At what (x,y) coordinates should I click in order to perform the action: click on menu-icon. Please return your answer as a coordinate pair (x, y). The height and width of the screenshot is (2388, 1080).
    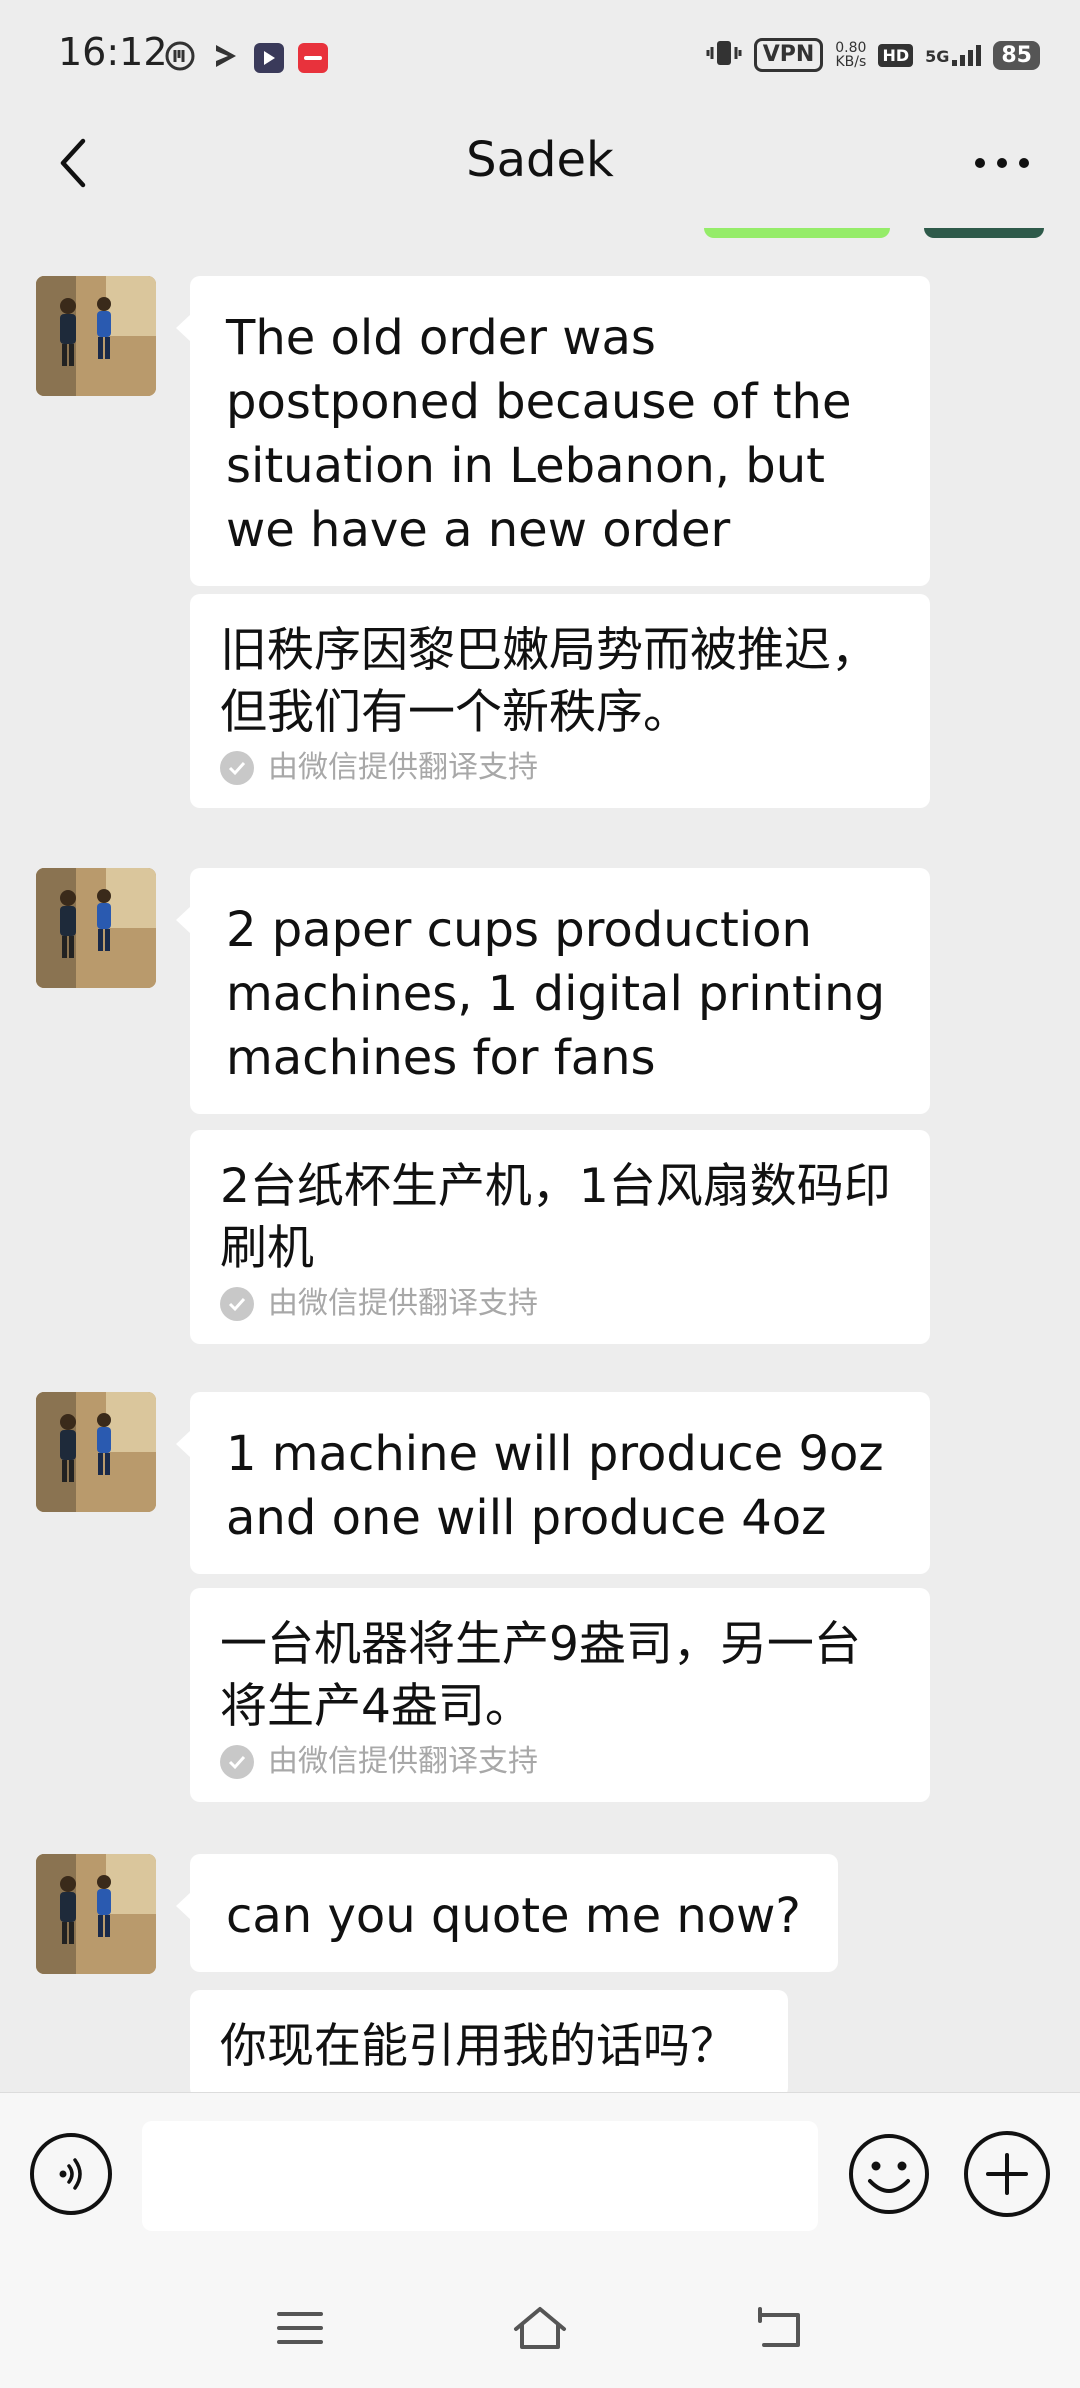
    Looking at the image, I should click on (300, 2328).